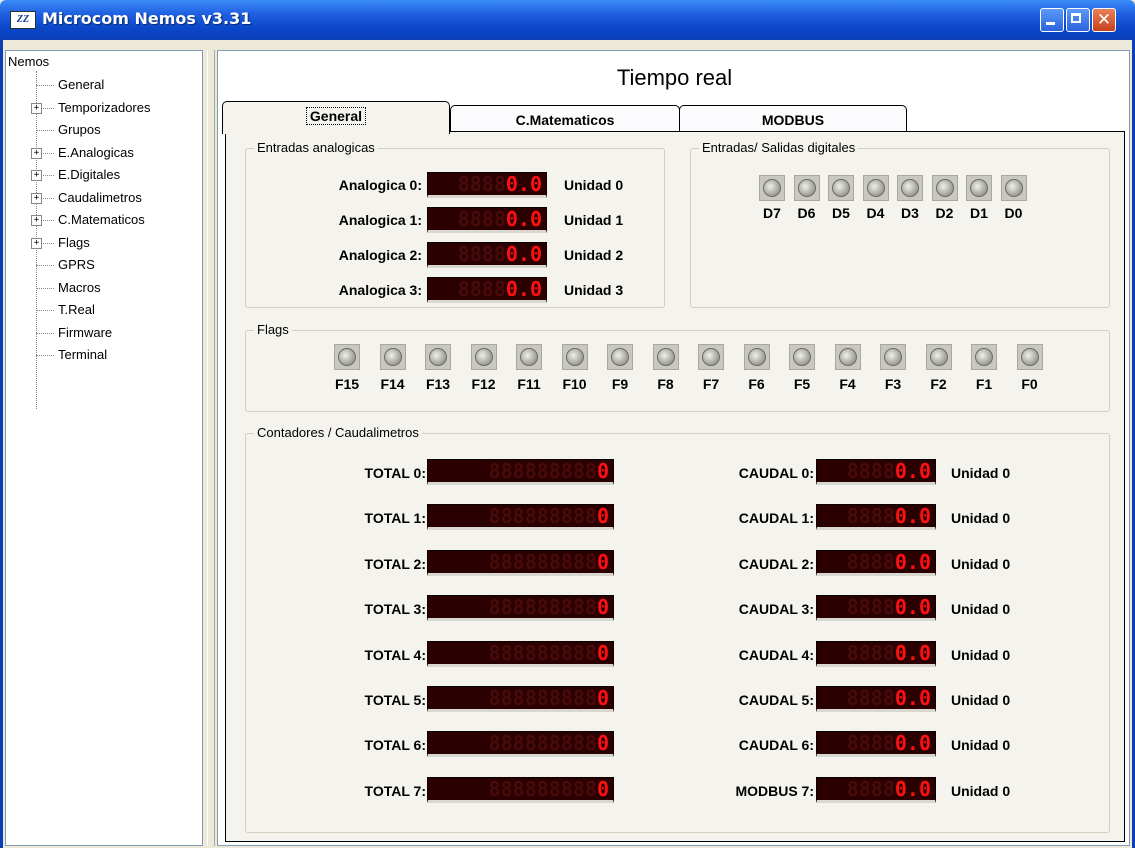 This screenshot has width=1135, height=848. What do you see at coordinates (776, 563) in the screenshot?
I see `flow-label: CAUDAL 2:` at bounding box center [776, 563].